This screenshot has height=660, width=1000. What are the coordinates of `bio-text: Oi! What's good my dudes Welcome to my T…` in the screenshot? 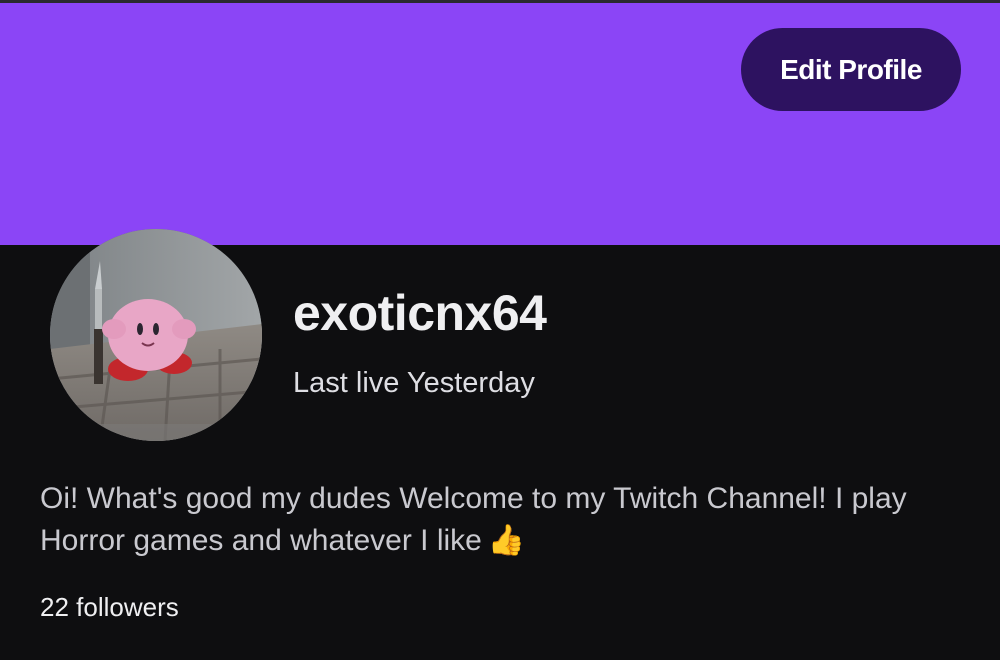 It's located at (473, 519).